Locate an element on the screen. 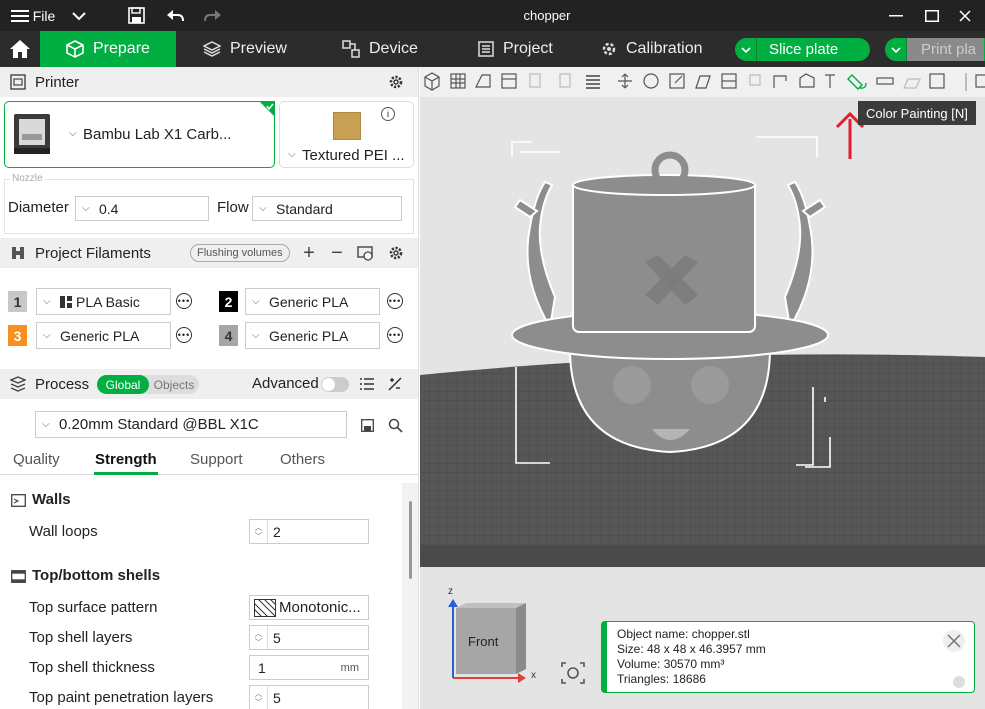 The height and width of the screenshot is (709, 985). top-thickness-value: 1 is located at coordinates (262, 667).